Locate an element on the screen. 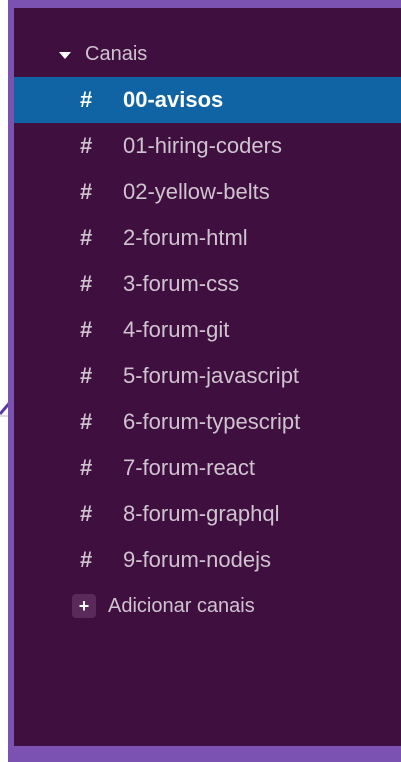 This screenshot has height=762, width=401. channel-item-5-forum-javascript: # 5-forum-javascript is located at coordinates (207, 376).